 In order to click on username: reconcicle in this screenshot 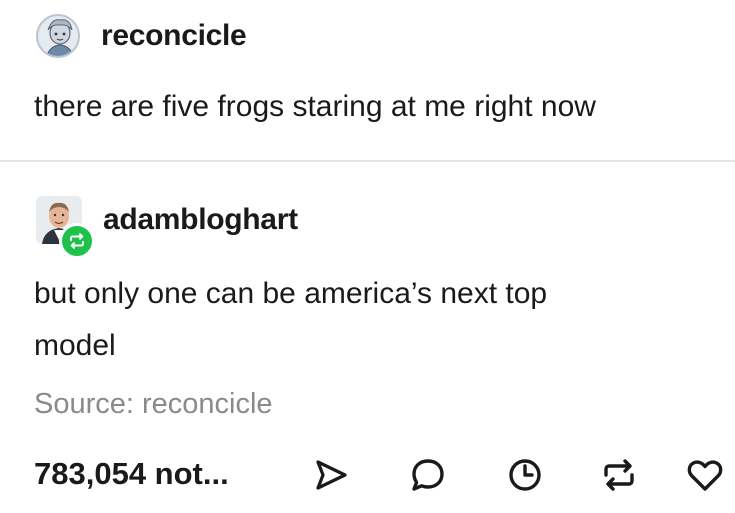, I will do `click(174, 36)`.